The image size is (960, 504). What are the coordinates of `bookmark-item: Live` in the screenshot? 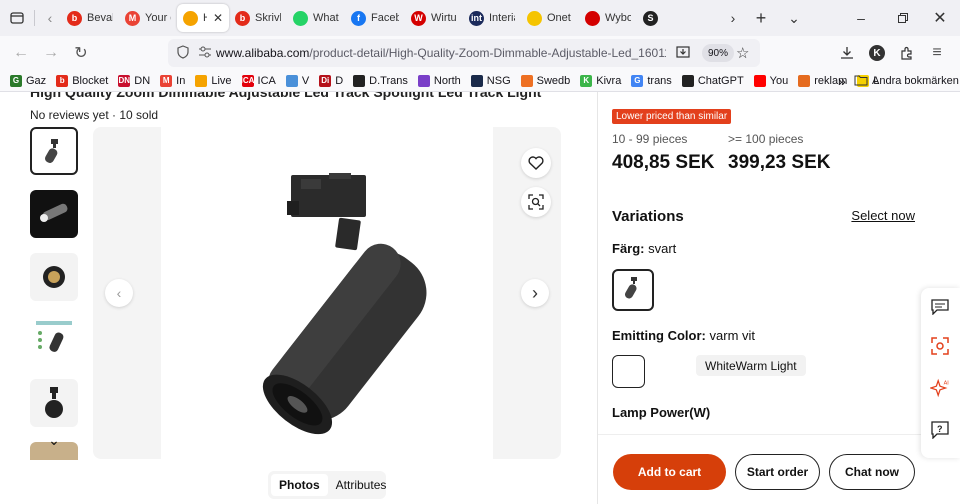 It's located at (213, 80).